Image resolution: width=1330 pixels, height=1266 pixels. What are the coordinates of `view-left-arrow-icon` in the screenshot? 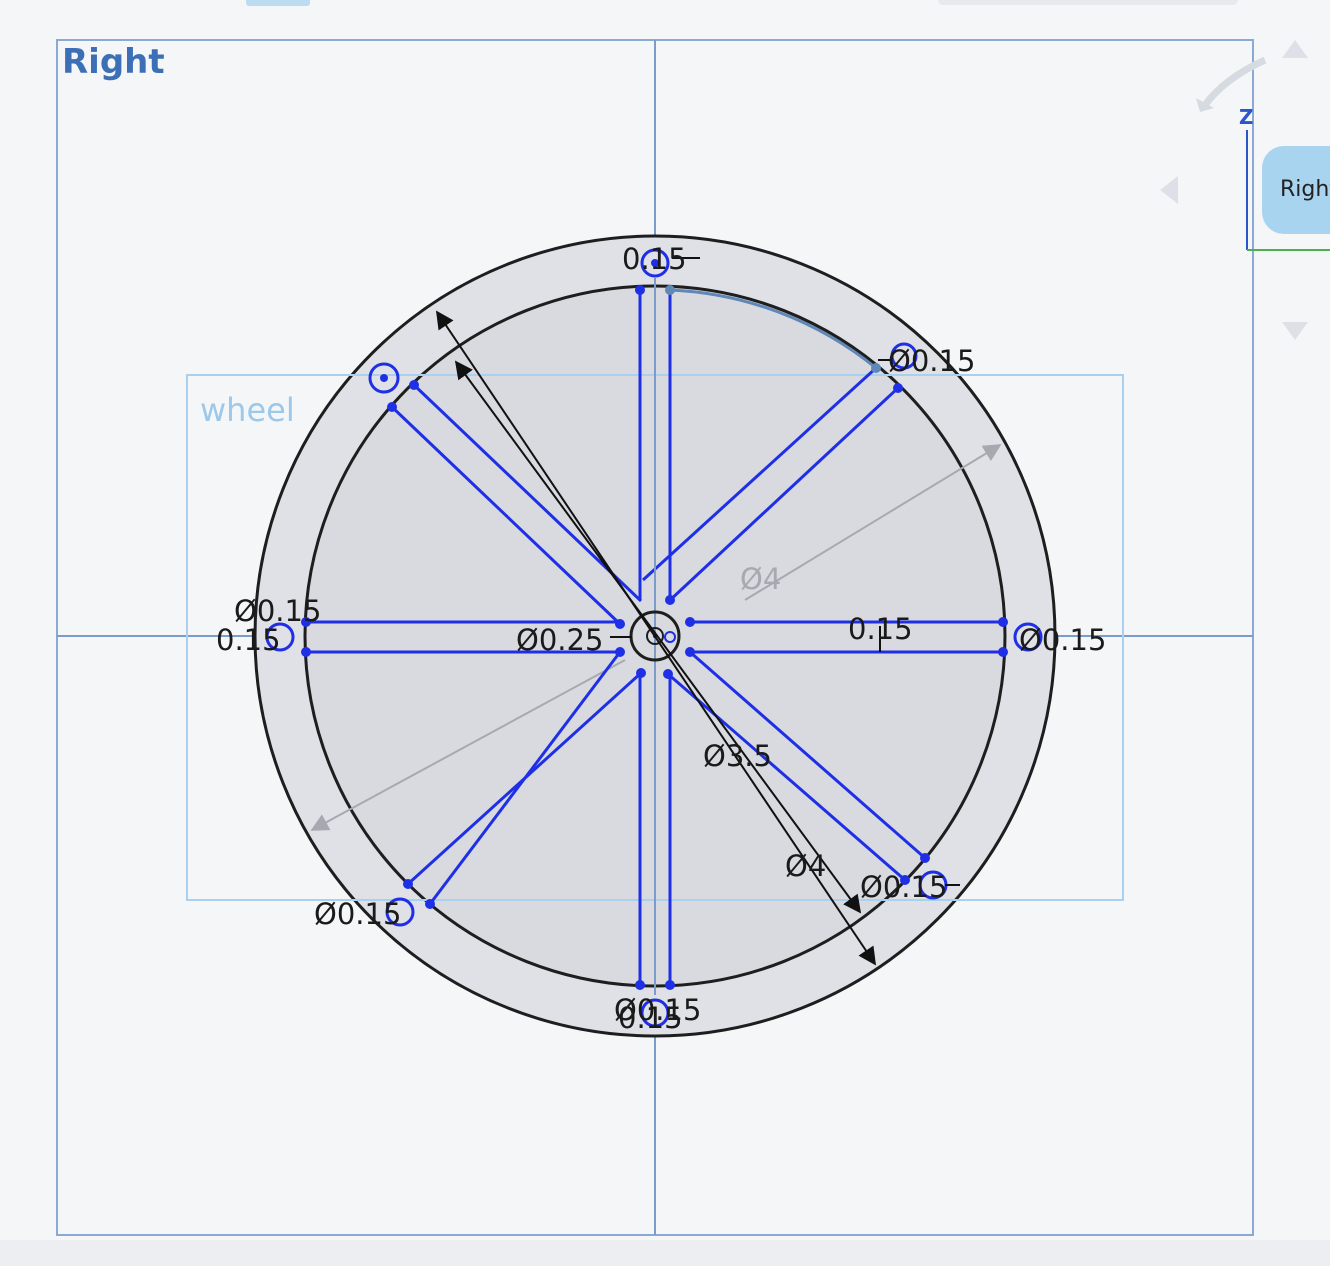 It's located at (1169, 190).